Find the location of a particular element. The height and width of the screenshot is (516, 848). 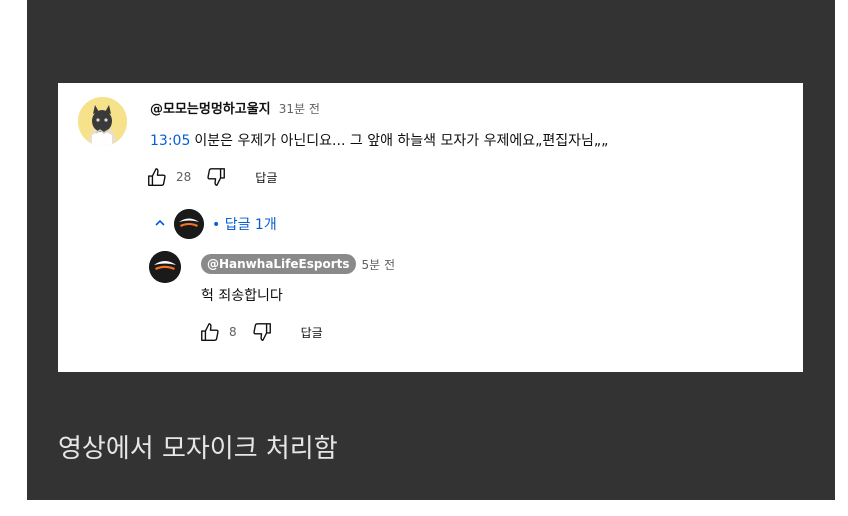

like-count: 28 is located at coordinates (184, 177).